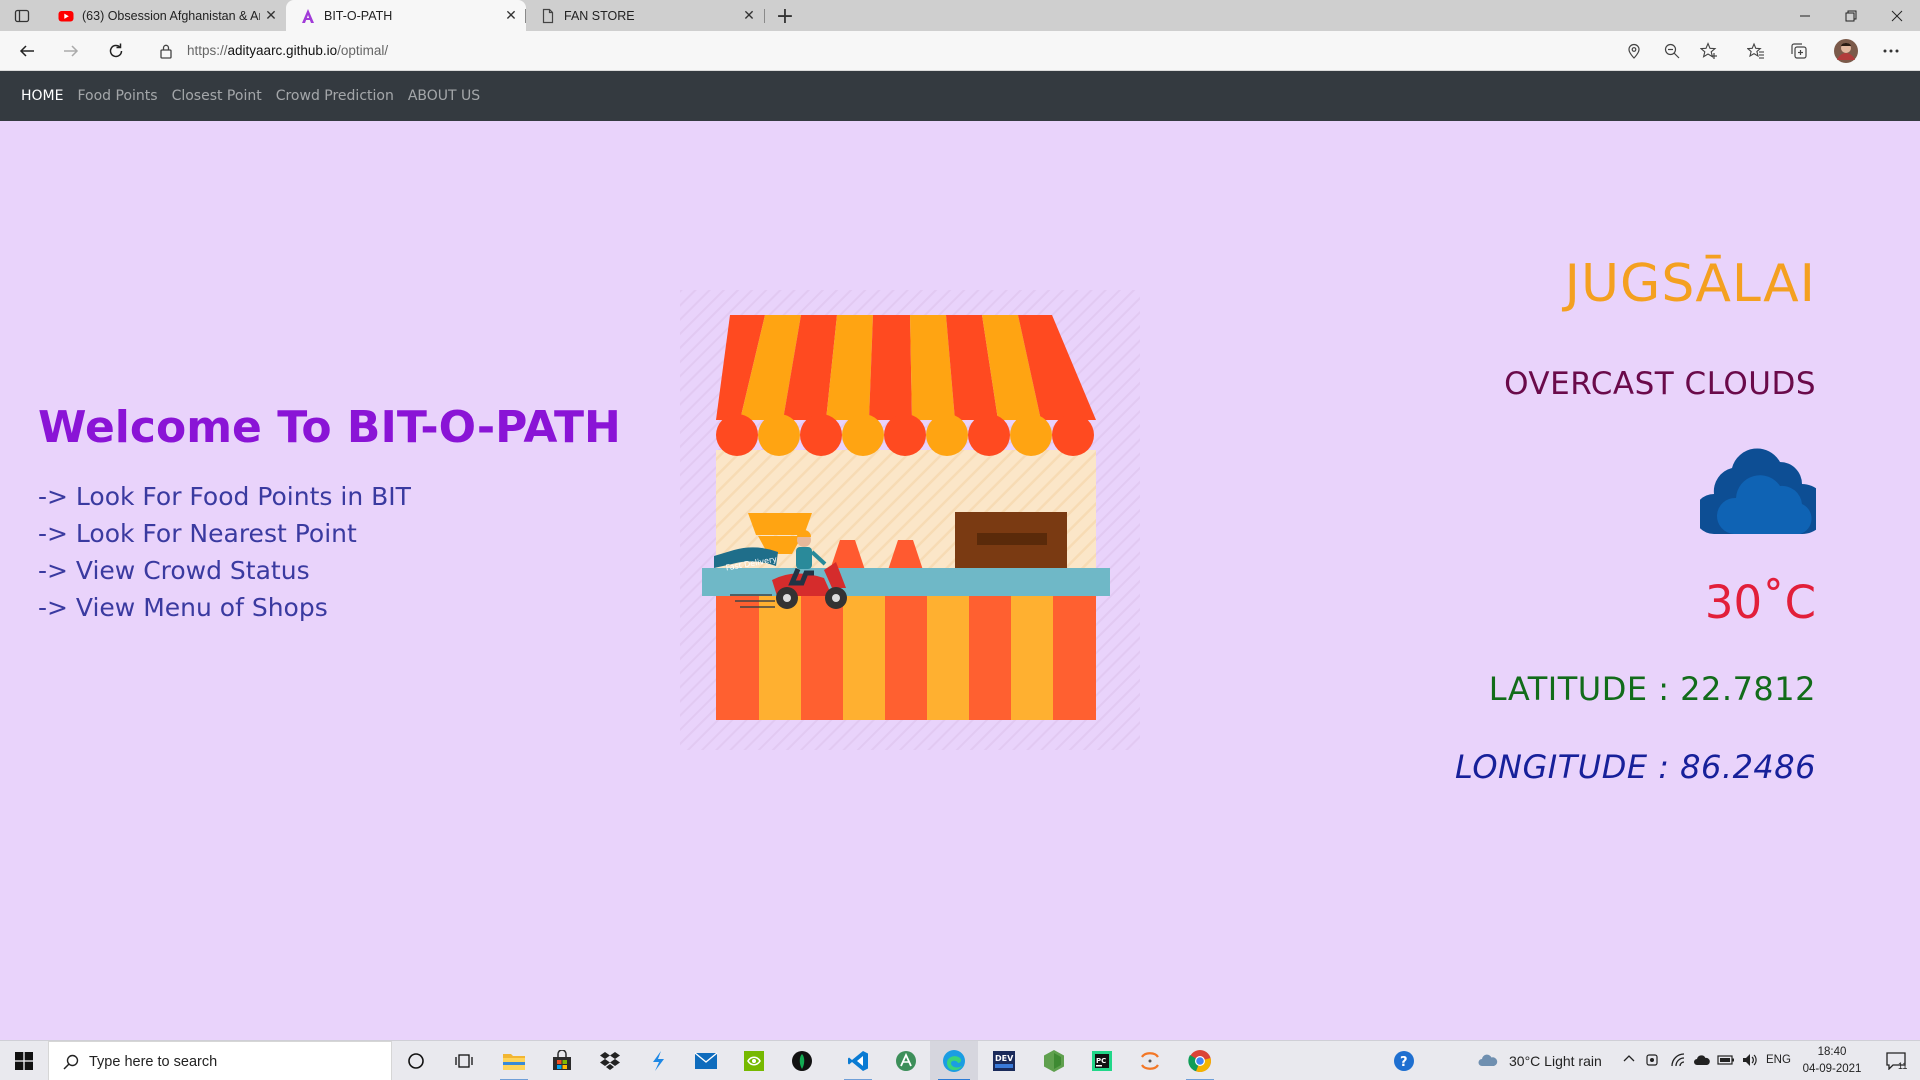 The height and width of the screenshot is (1080, 1920). I want to click on weather-tray-icon, so click(1488, 1061).